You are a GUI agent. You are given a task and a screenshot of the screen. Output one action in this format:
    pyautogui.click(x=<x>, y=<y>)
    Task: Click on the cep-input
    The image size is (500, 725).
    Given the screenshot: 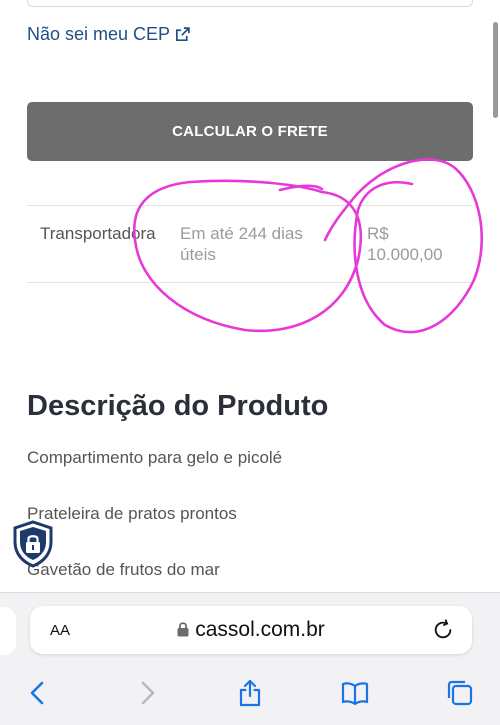 What is the action you would take?
    pyautogui.click(x=250, y=3)
    